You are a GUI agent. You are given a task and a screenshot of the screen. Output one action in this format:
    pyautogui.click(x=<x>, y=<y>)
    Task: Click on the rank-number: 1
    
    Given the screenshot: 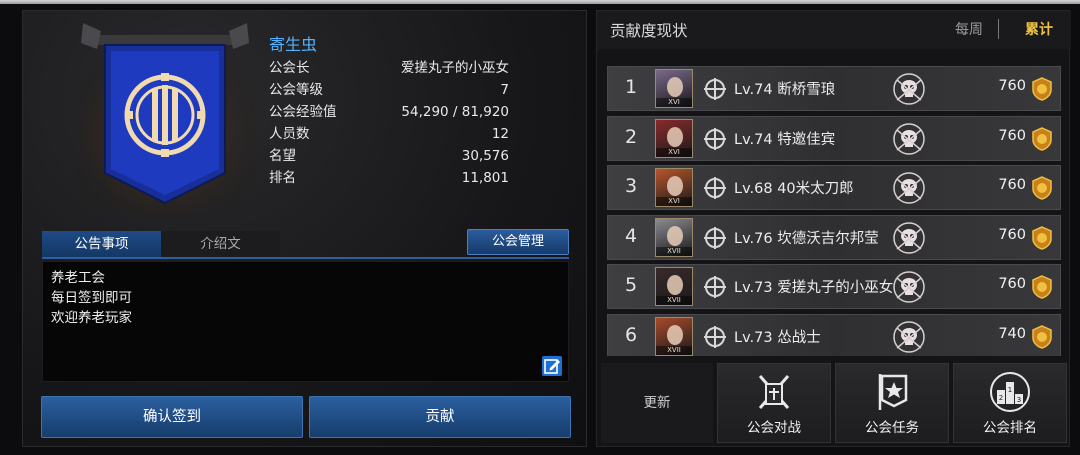 What is the action you would take?
    pyautogui.click(x=631, y=87)
    